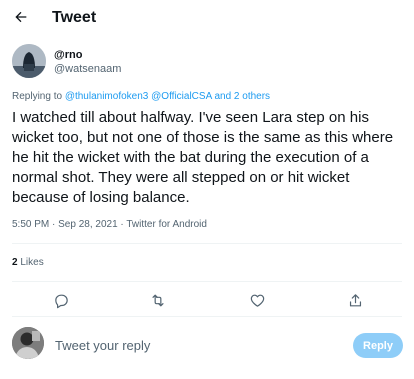  I want to click on likes-count: 2, so click(15, 262).